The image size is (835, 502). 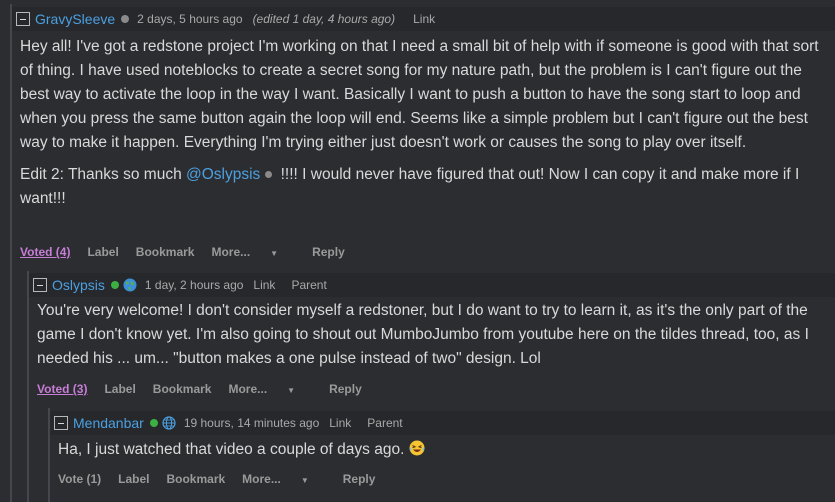 What do you see at coordinates (417, 448) in the screenshot?
I see `laughing-tears-emoji` at bounding box center [417, 448].